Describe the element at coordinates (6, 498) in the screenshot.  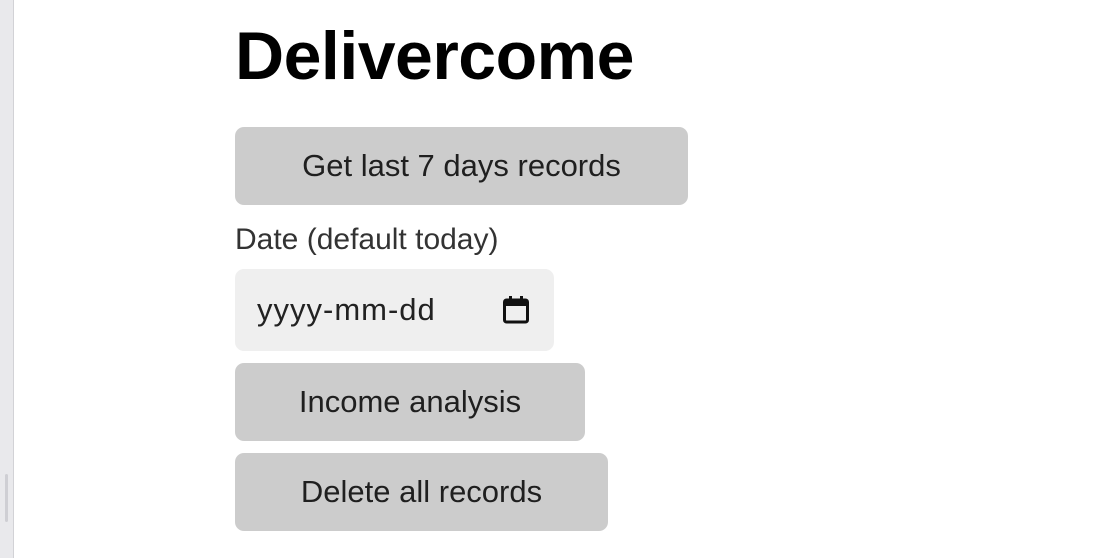
I see `resize-handle` at that location.